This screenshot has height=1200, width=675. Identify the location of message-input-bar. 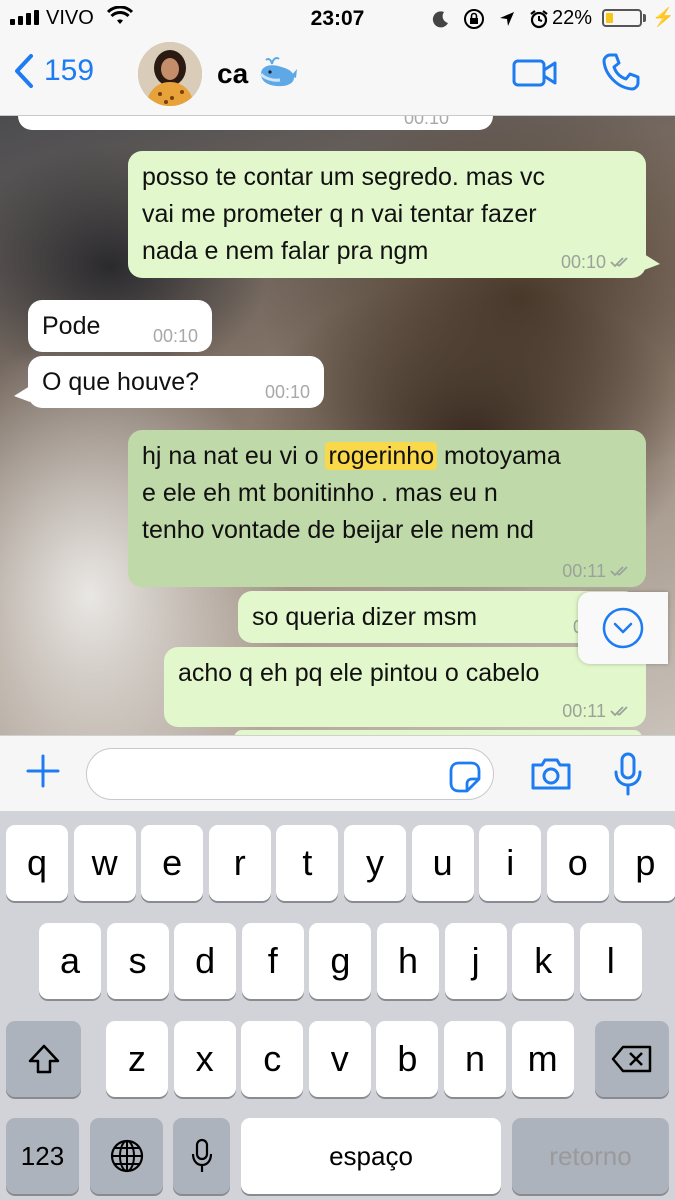
(337, 773).